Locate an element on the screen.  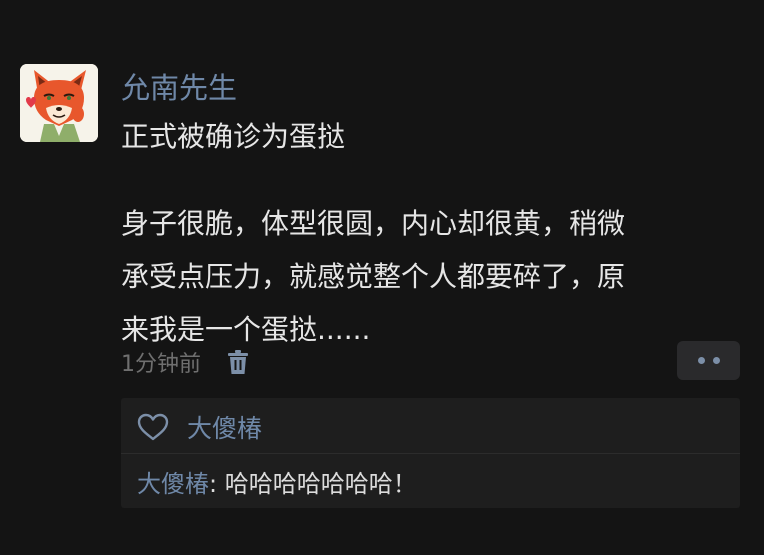
commenter-name: 大傻椿 is located at coordinates (173, 484).